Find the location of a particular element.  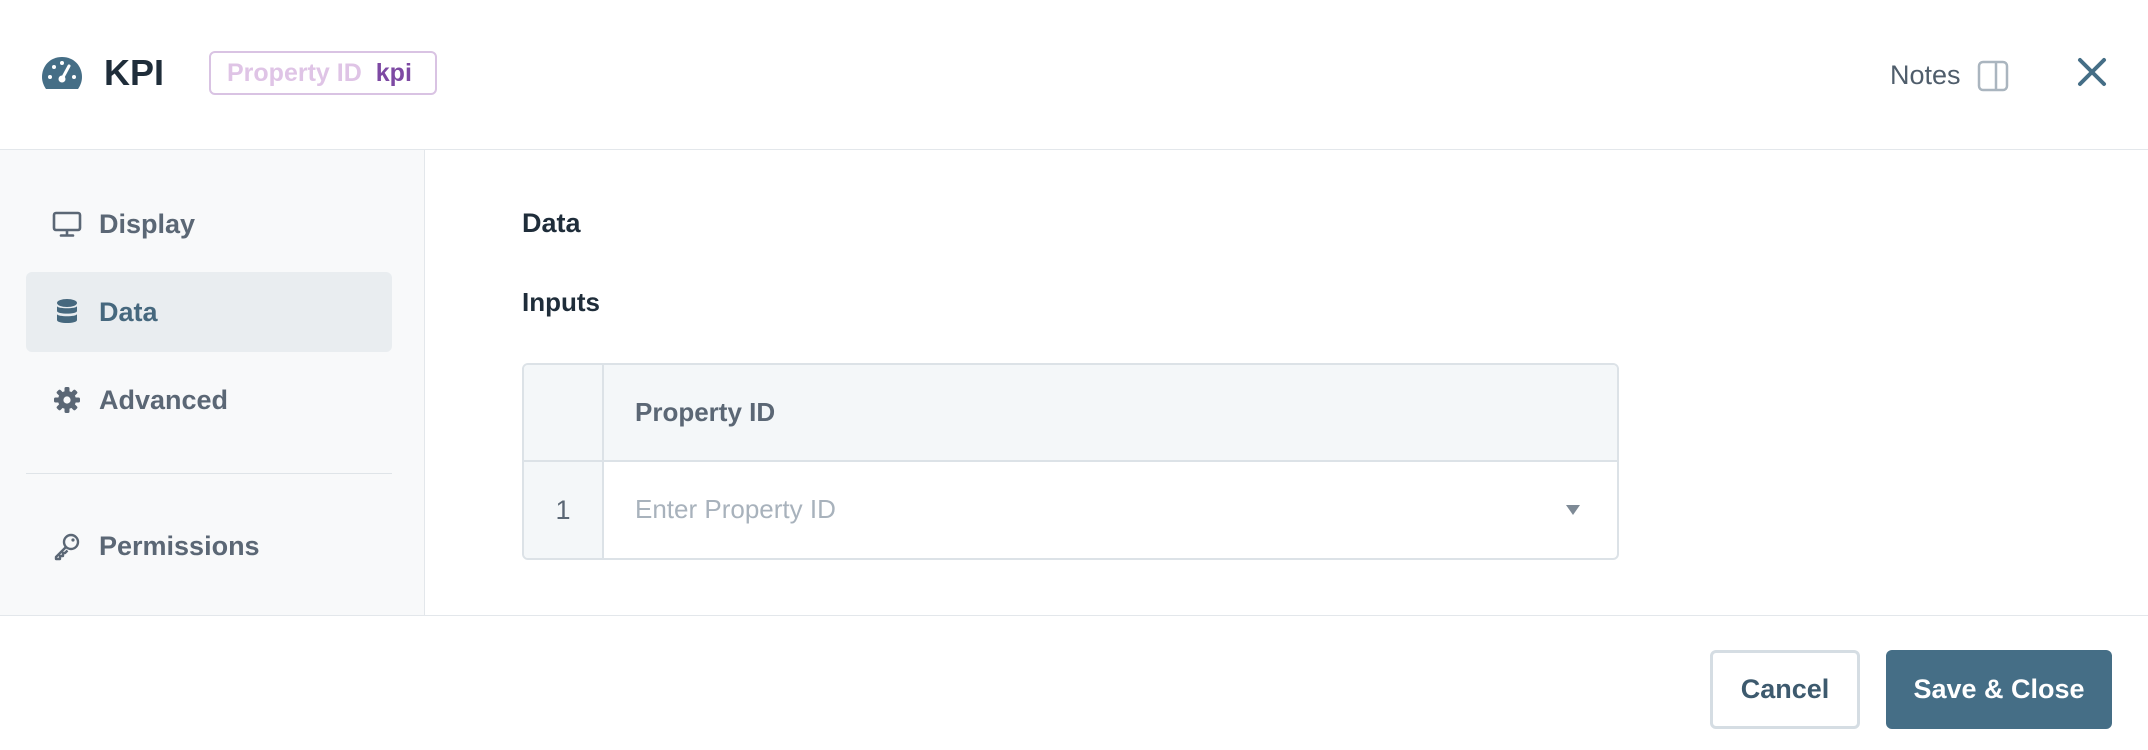

inputs-heading: Inputs is located at coordinates (561, 302).